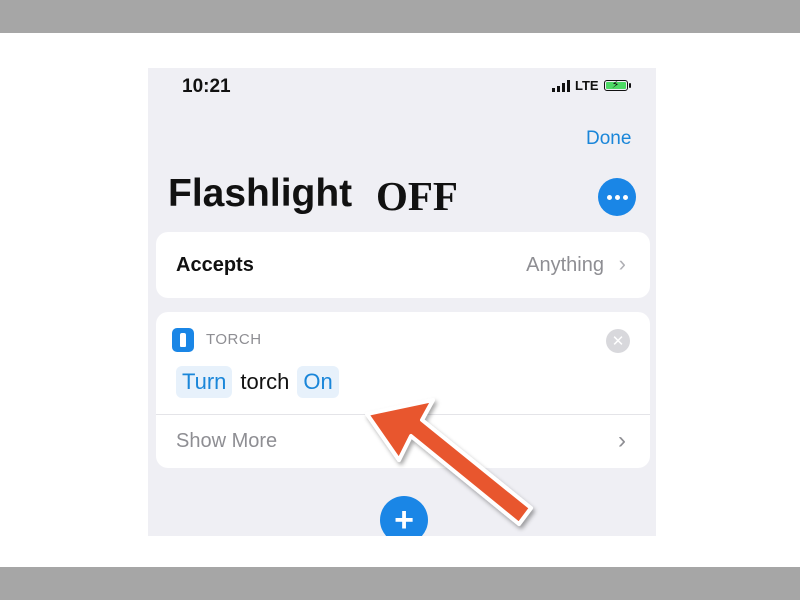  I want to click on close-icon: ✕, so click(618, 341).